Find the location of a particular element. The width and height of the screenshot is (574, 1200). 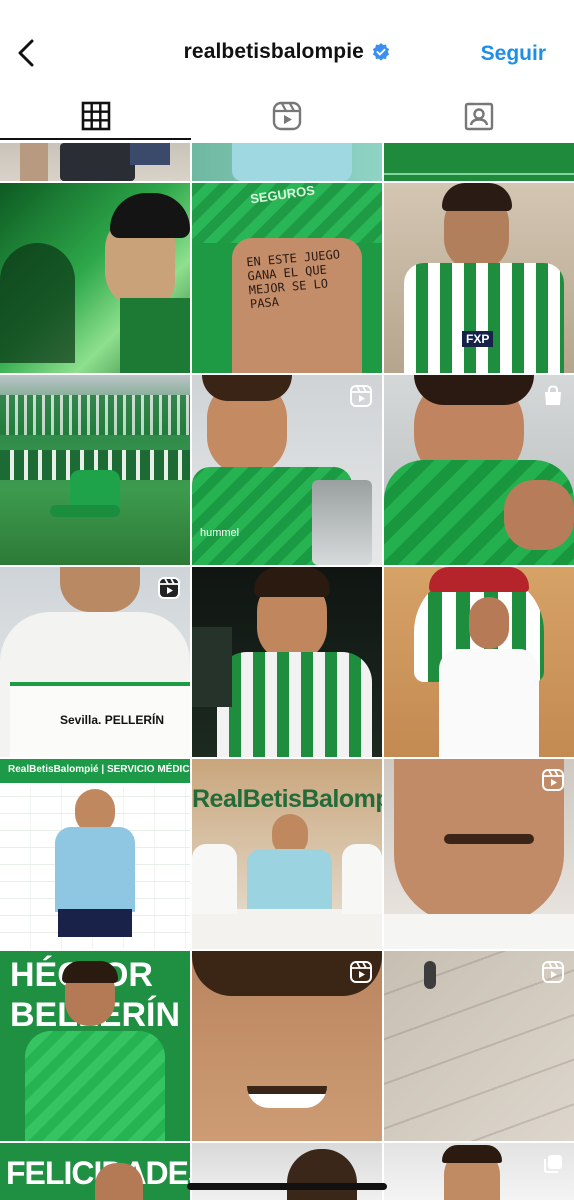

home-indicator is located at coordinates (287, 1186).